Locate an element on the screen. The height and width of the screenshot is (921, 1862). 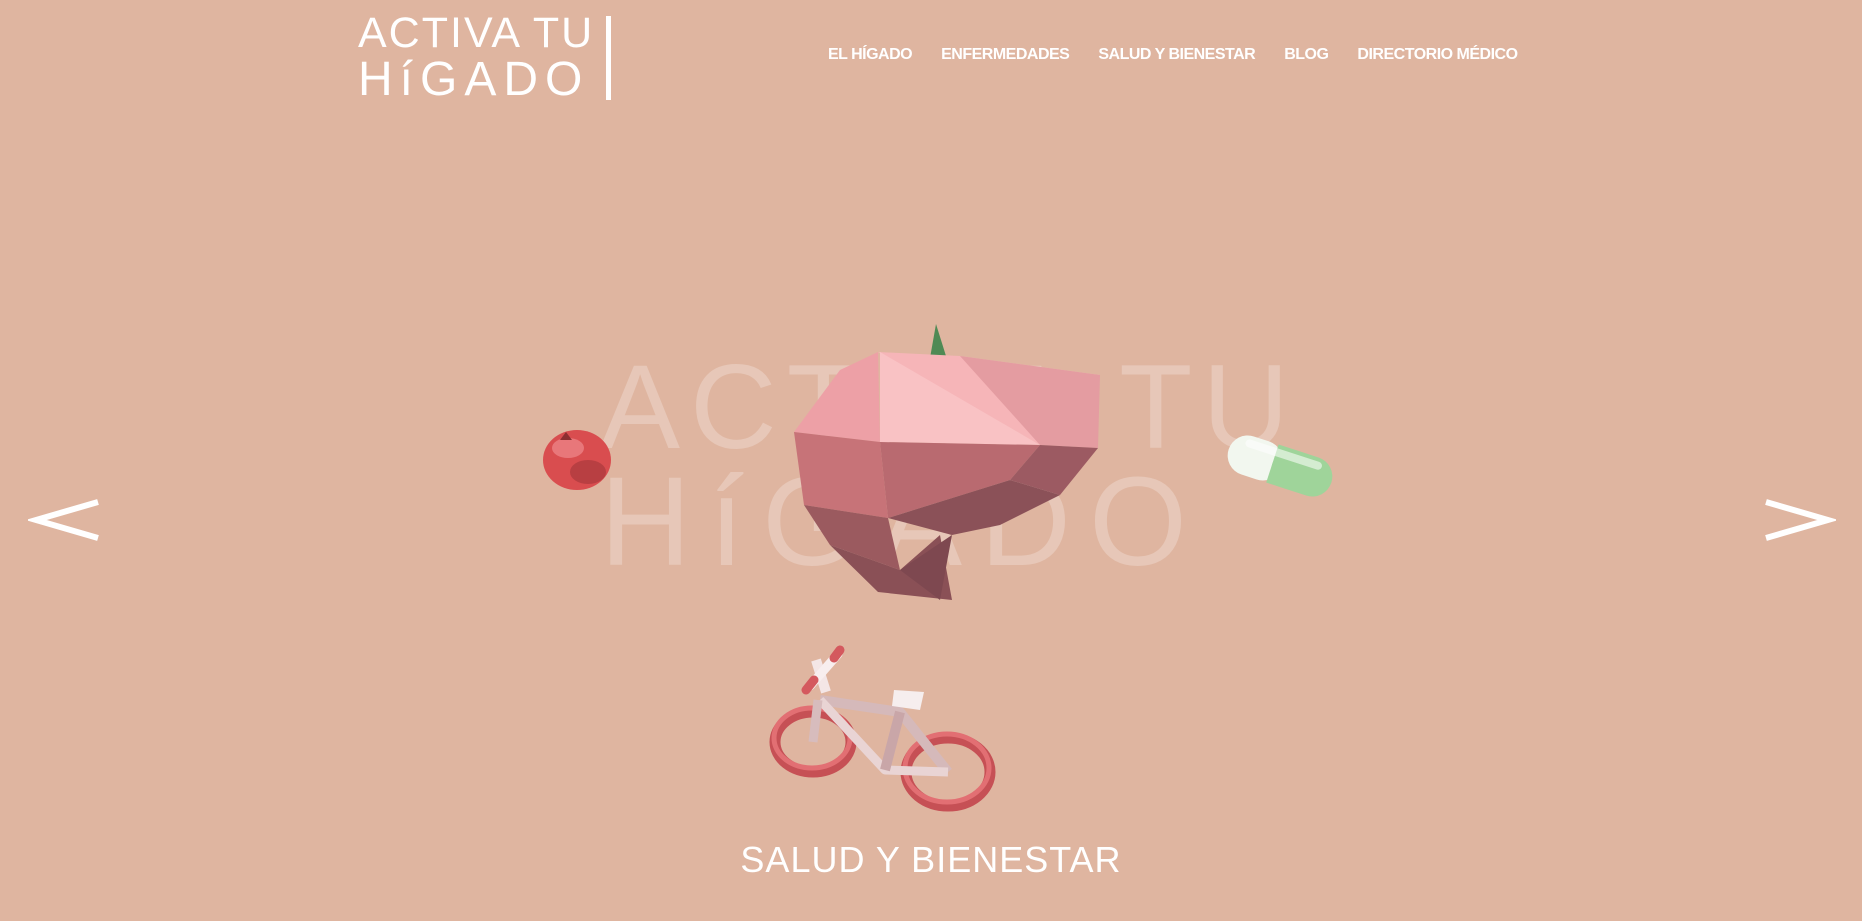
chevron-left-icon is located at coordinates (62, 520).